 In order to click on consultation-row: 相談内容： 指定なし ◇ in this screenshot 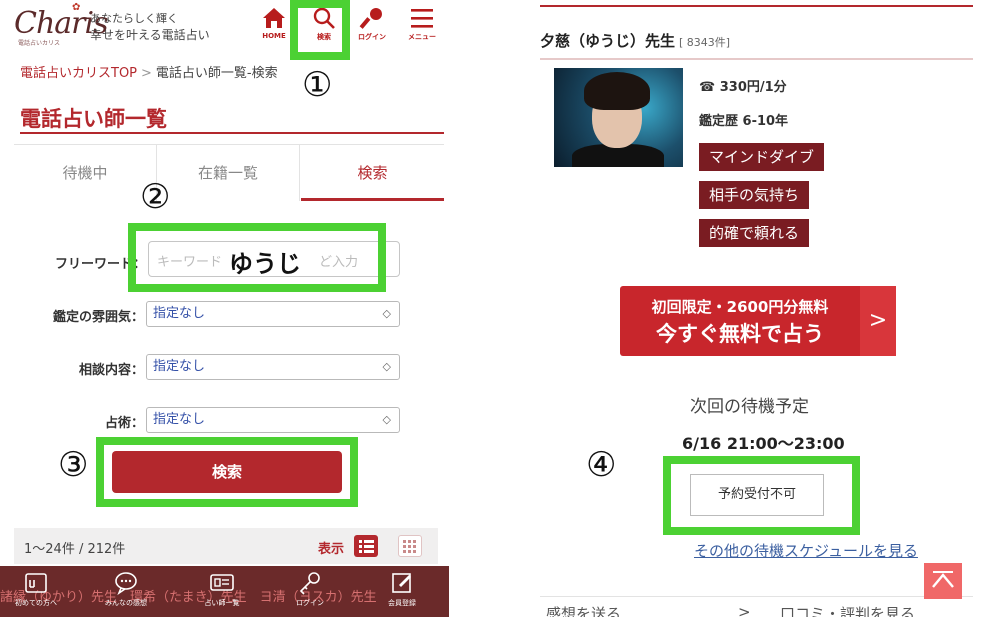, I will do `click(229, 368)`.